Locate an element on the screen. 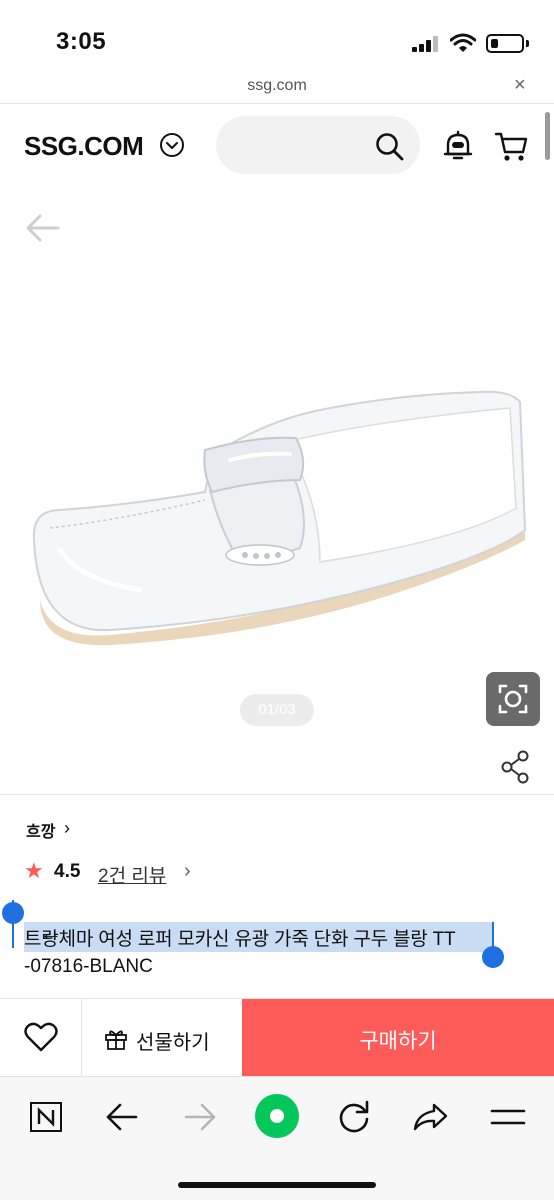 The height and width of the screenshot is (1200, 554). green-dot-icon is located at coordinates (277, 1116).